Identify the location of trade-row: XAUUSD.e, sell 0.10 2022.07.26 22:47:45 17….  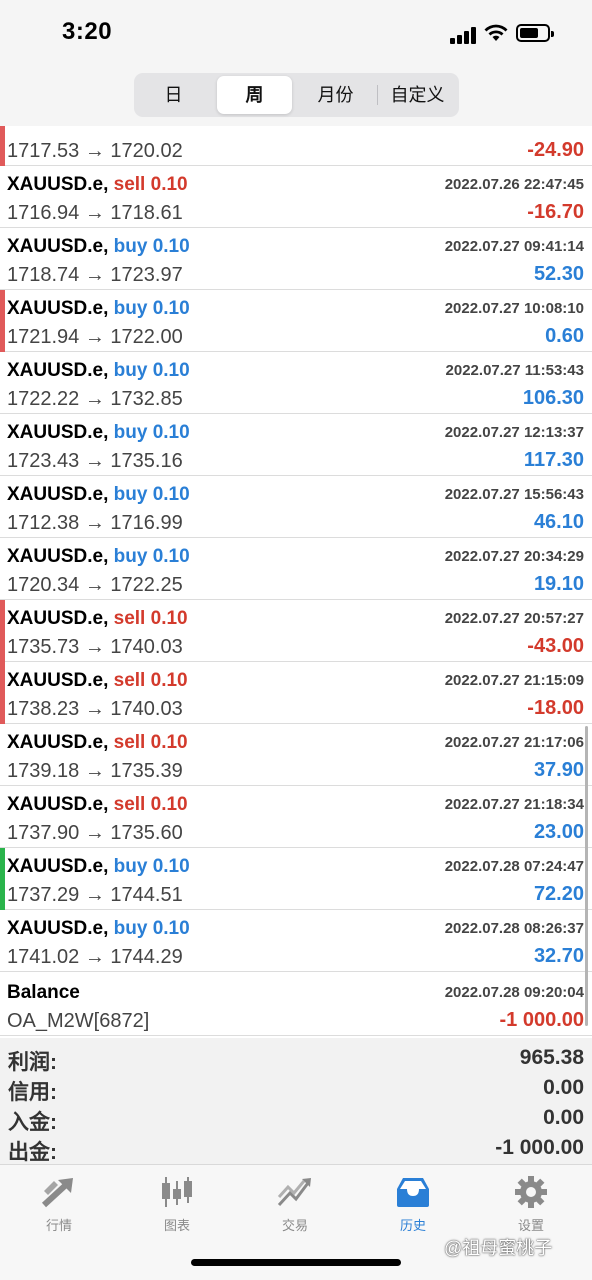
(296, 197).